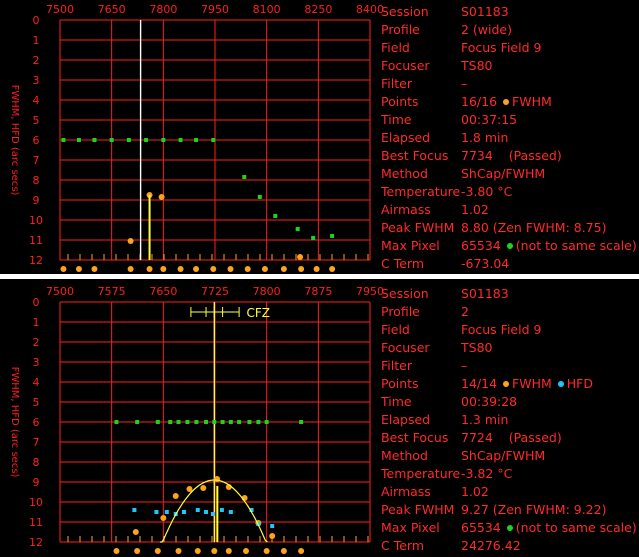  Describe the element at coordinates (112, 291) in the screenshot. I see `x-tick-label: 7575` at that location.